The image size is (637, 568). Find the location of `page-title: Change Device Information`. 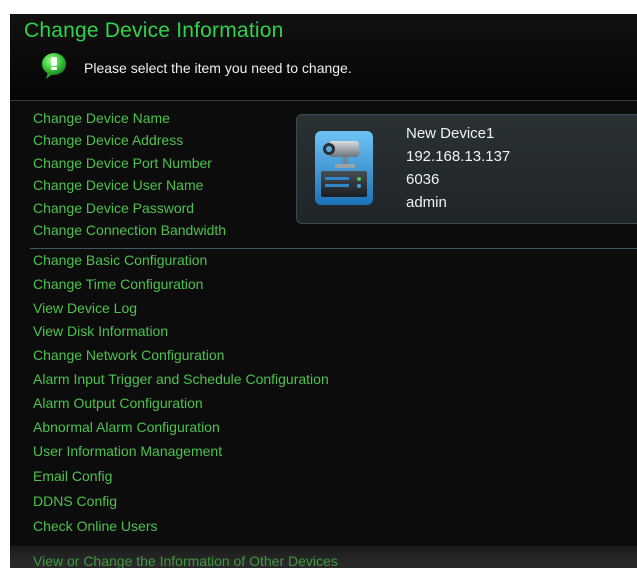

page-title: Change Device Information is located at coordinates (154, 30).